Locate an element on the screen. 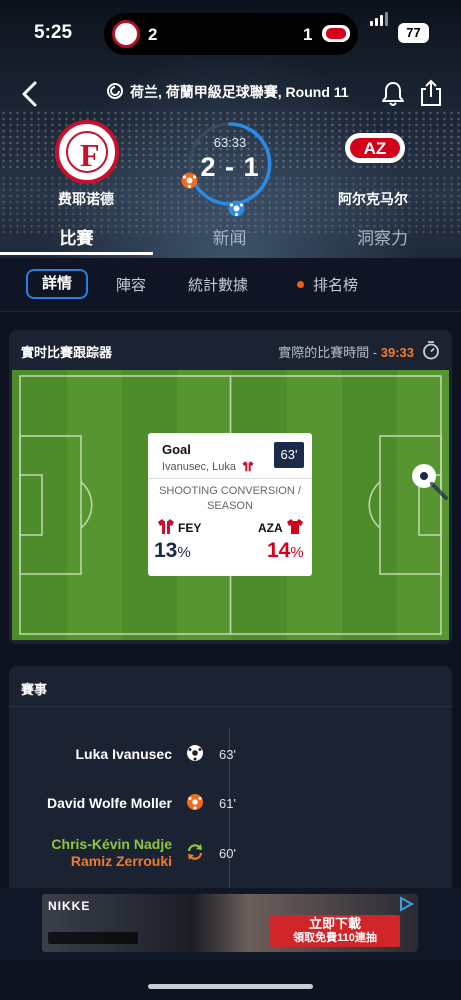  home-team-crest: F is located at coordinates (87, 152).